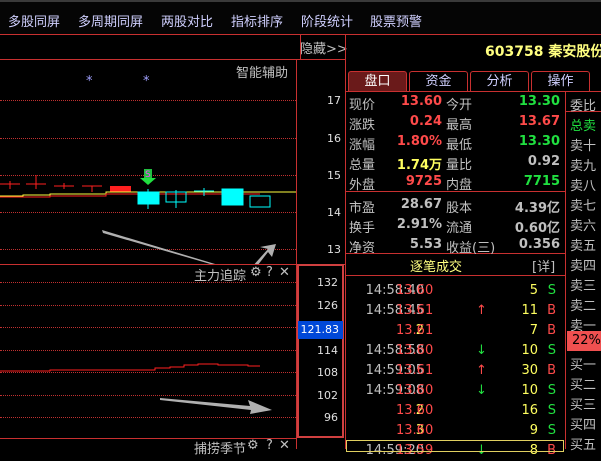 The image size is (601, 461). Describe the element at coordinates (327, 20) in the screenshot. I see `menu-period-stats: 阶段统计` at that location.